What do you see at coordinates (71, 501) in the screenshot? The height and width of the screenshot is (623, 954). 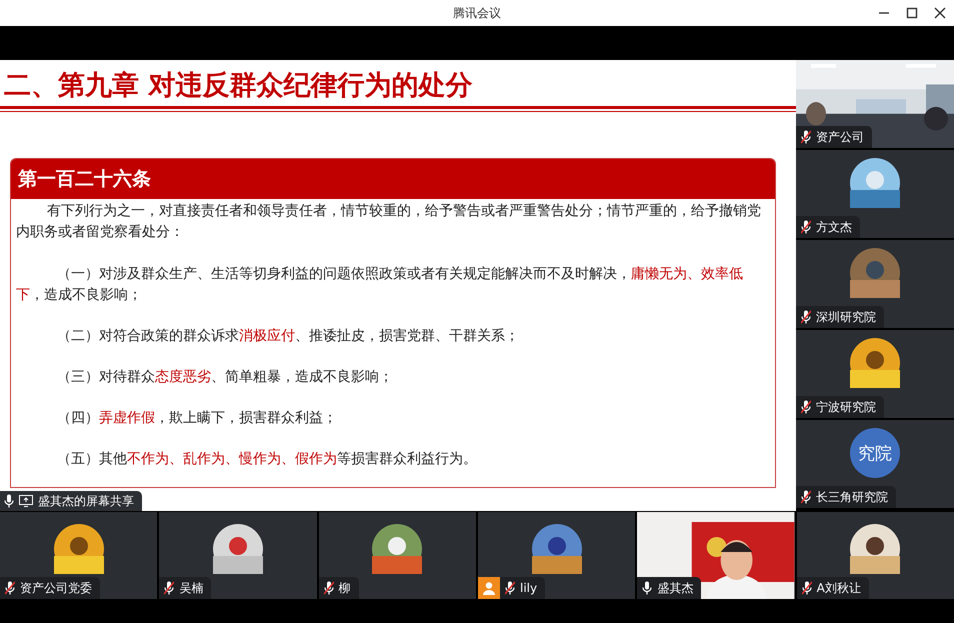 I see `screen-share-label: 盛其杰的屏幕共享` at bounding box center [71, 501].